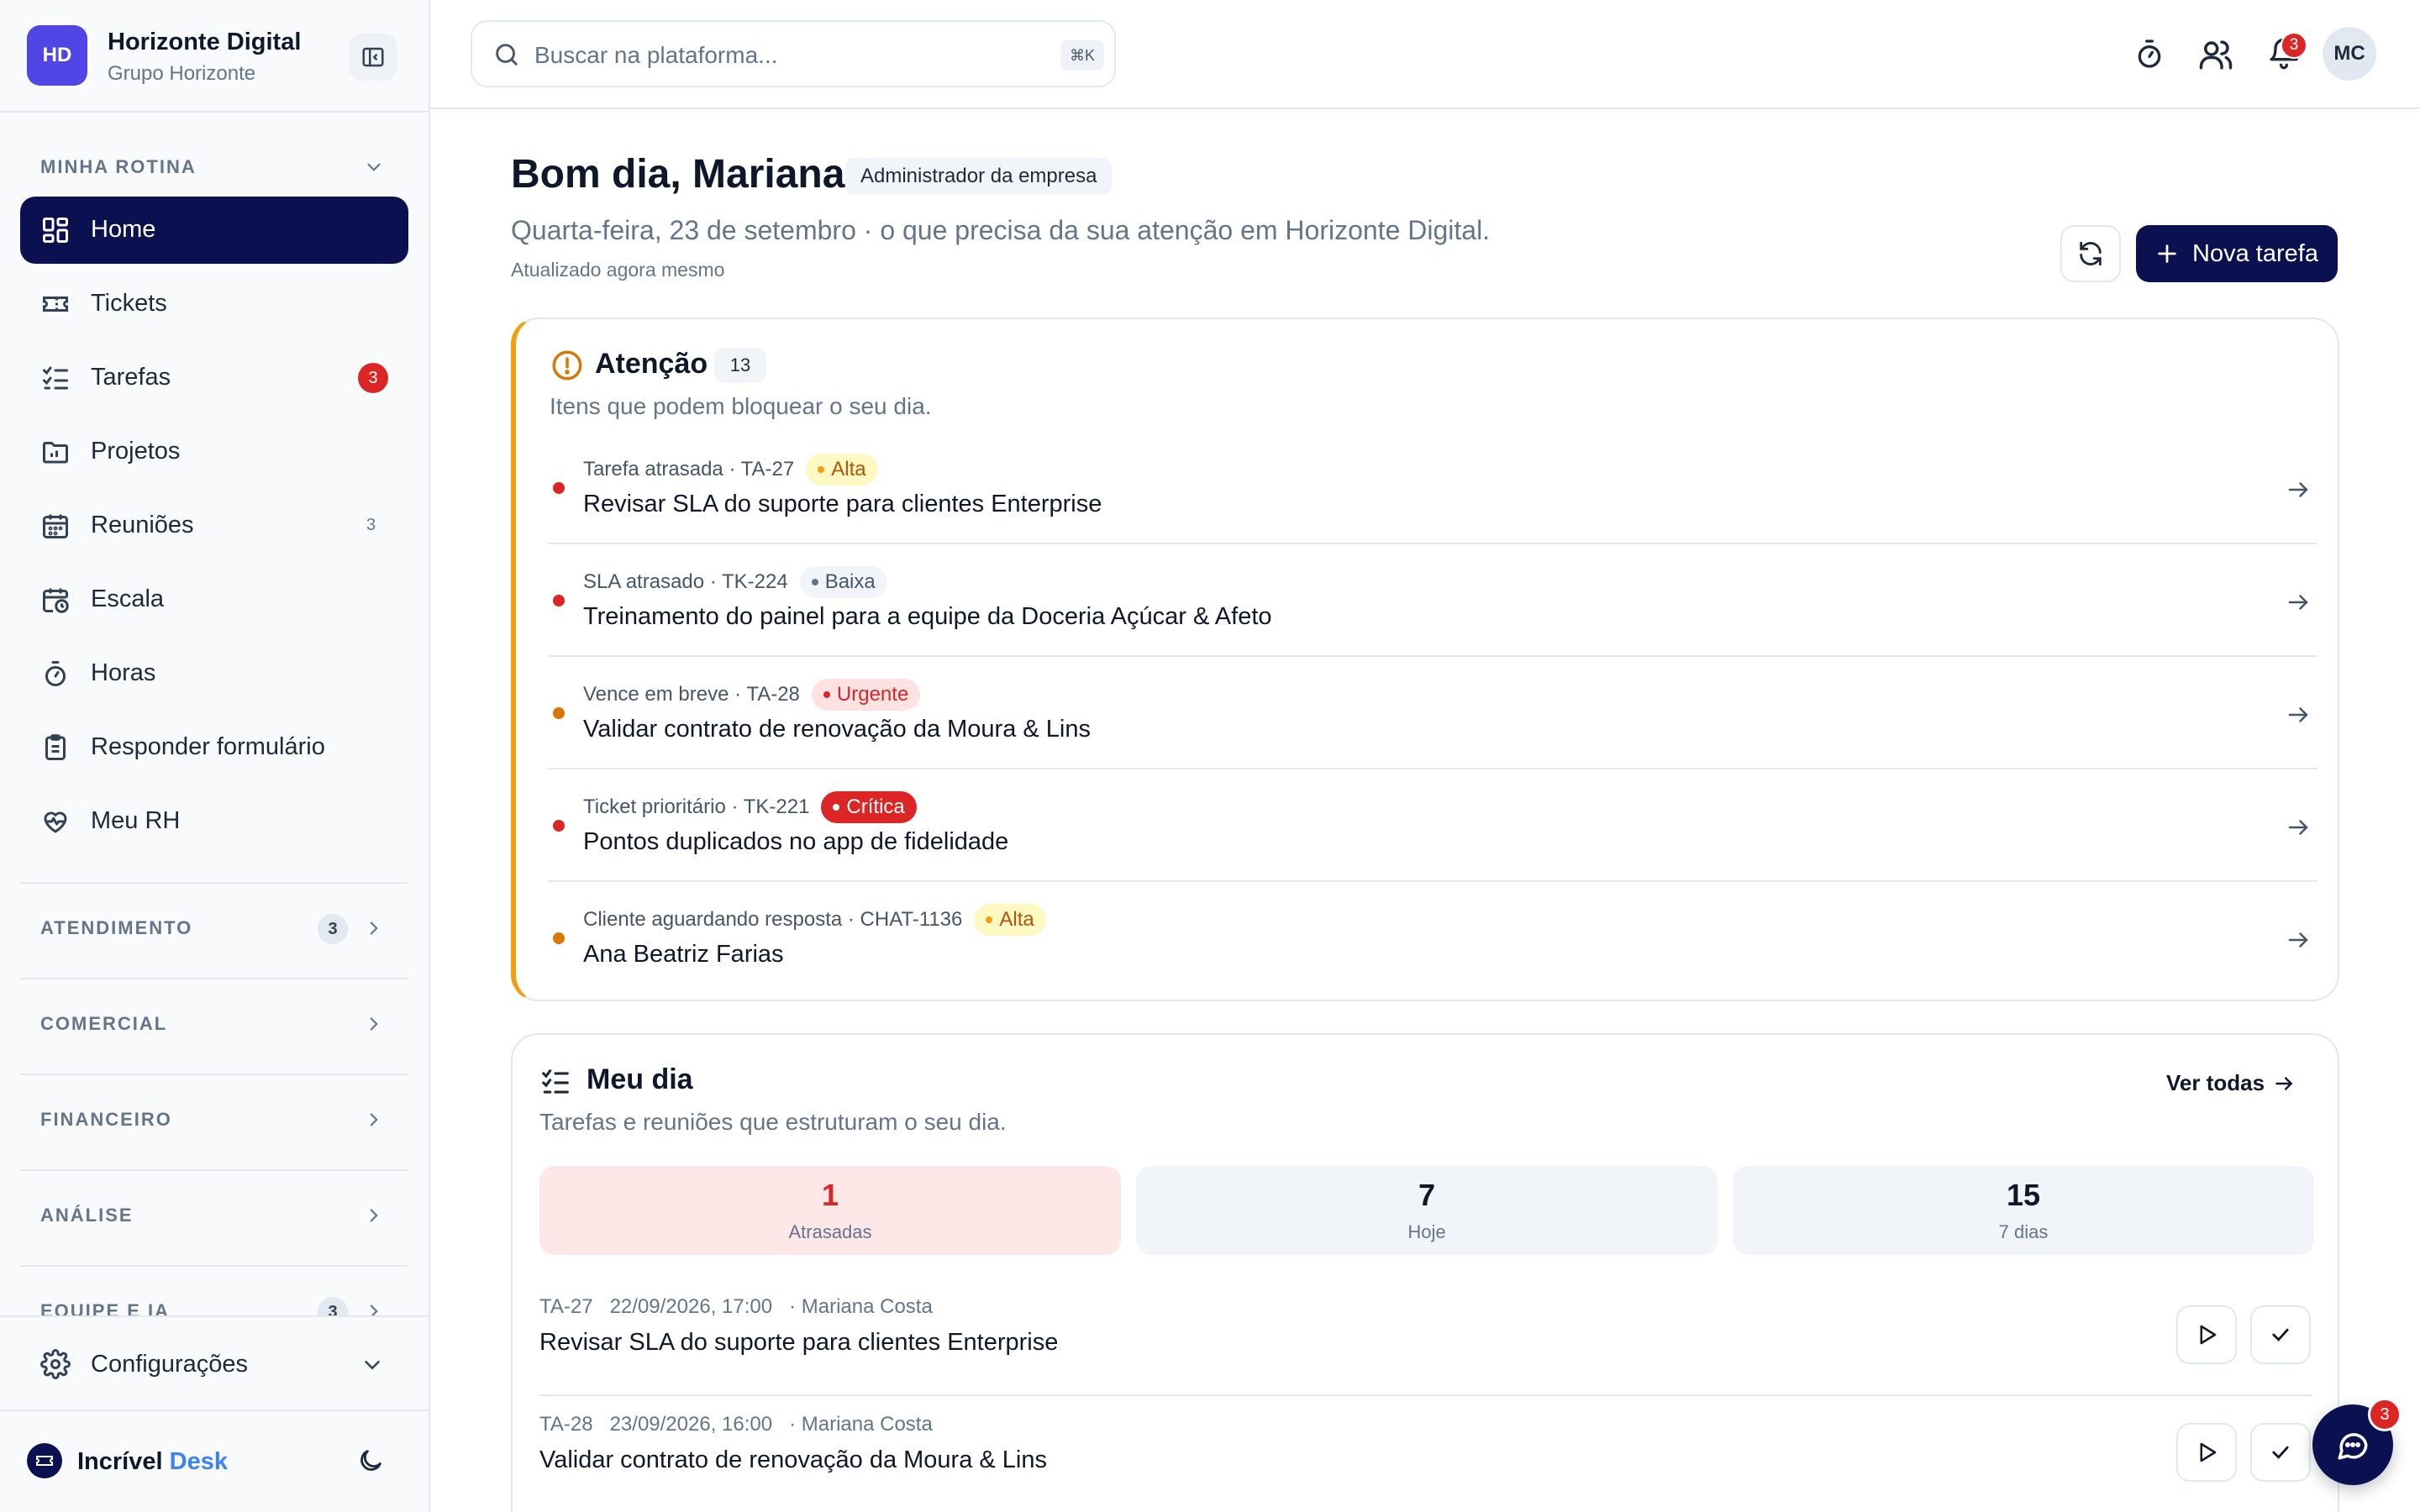 Image resolution: width=2420 pixels, height=1512 pixels. Describe the element at coordinates (214, 304) in the screenshot. I see `sidebar-item-tickets: Tickets` at that location.